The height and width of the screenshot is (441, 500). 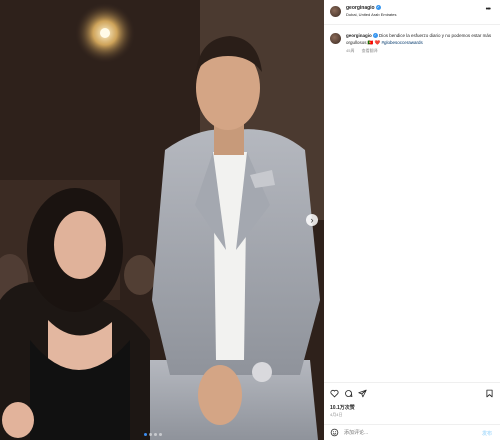 What do you see at coordinates (360, 8) in the screenshot?
I see `header-username-text: georginagio` at bounding box center [360, 8].